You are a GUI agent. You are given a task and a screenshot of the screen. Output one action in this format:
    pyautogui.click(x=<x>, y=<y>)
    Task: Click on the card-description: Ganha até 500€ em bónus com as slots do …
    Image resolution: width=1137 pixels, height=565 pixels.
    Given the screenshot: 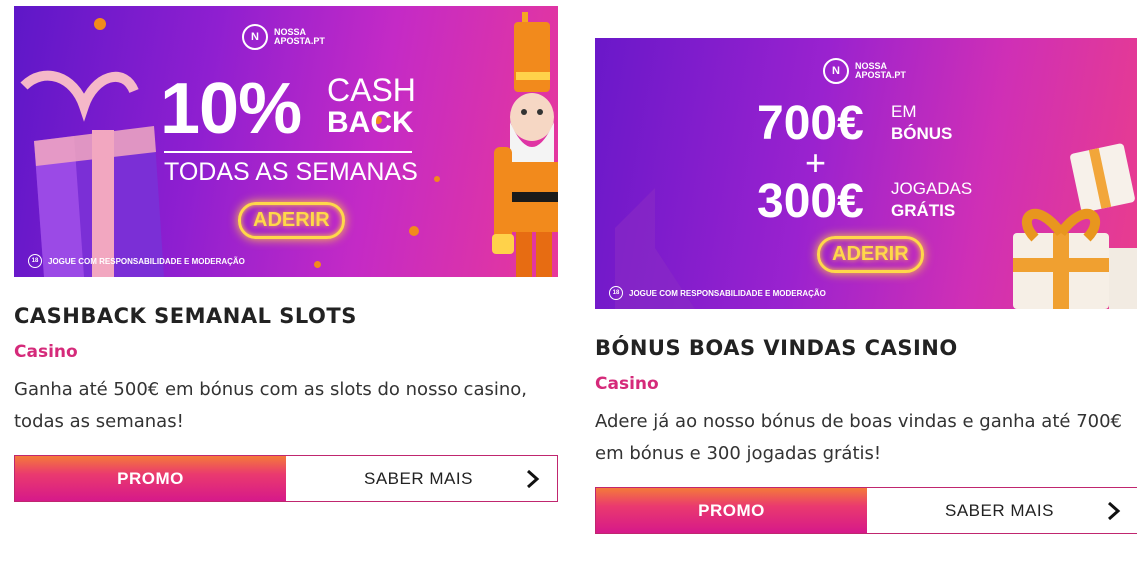 What is the action you would take?
    pyautogui.click(x=271, y=405)
    